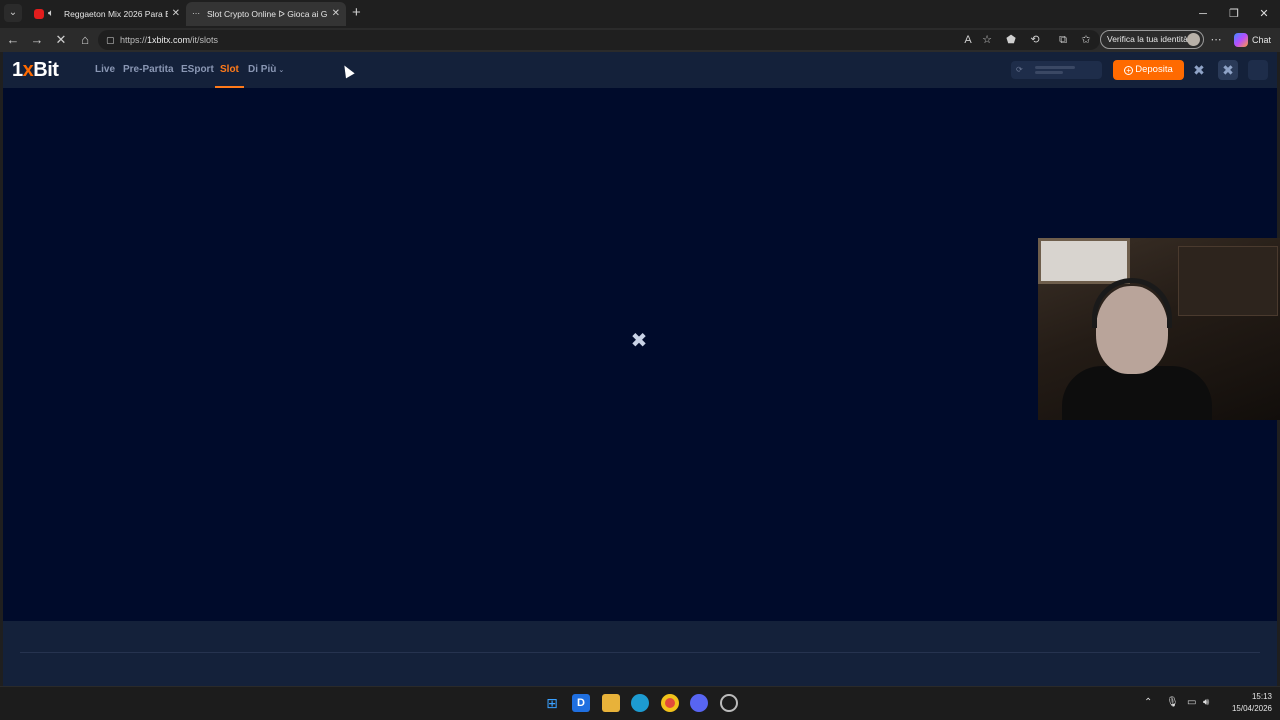 The height and width of the screenshot is (720, 1280). What do you see at coordinates (1035, 40) in the screenshot?
I see `extension-icon: ⟲` at bounding box center [1035, 40].